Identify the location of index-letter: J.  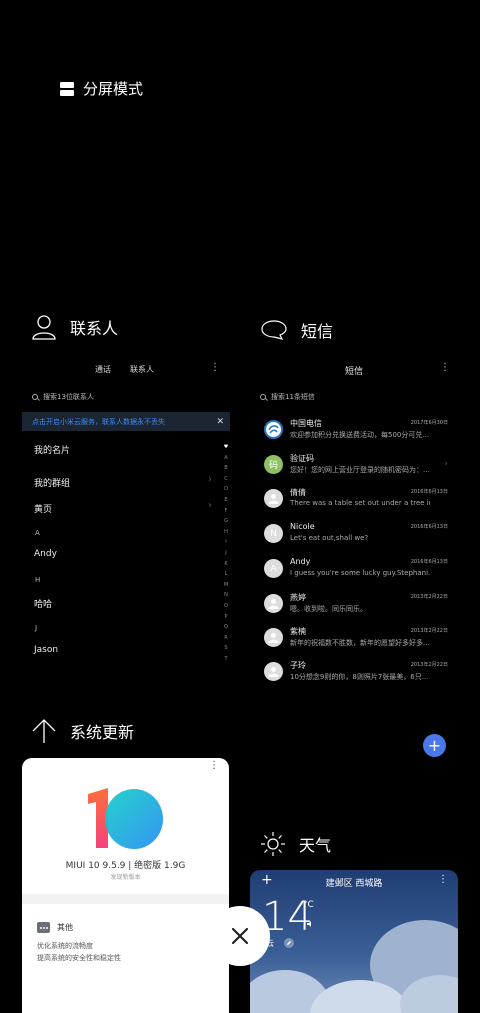
(225, 553).